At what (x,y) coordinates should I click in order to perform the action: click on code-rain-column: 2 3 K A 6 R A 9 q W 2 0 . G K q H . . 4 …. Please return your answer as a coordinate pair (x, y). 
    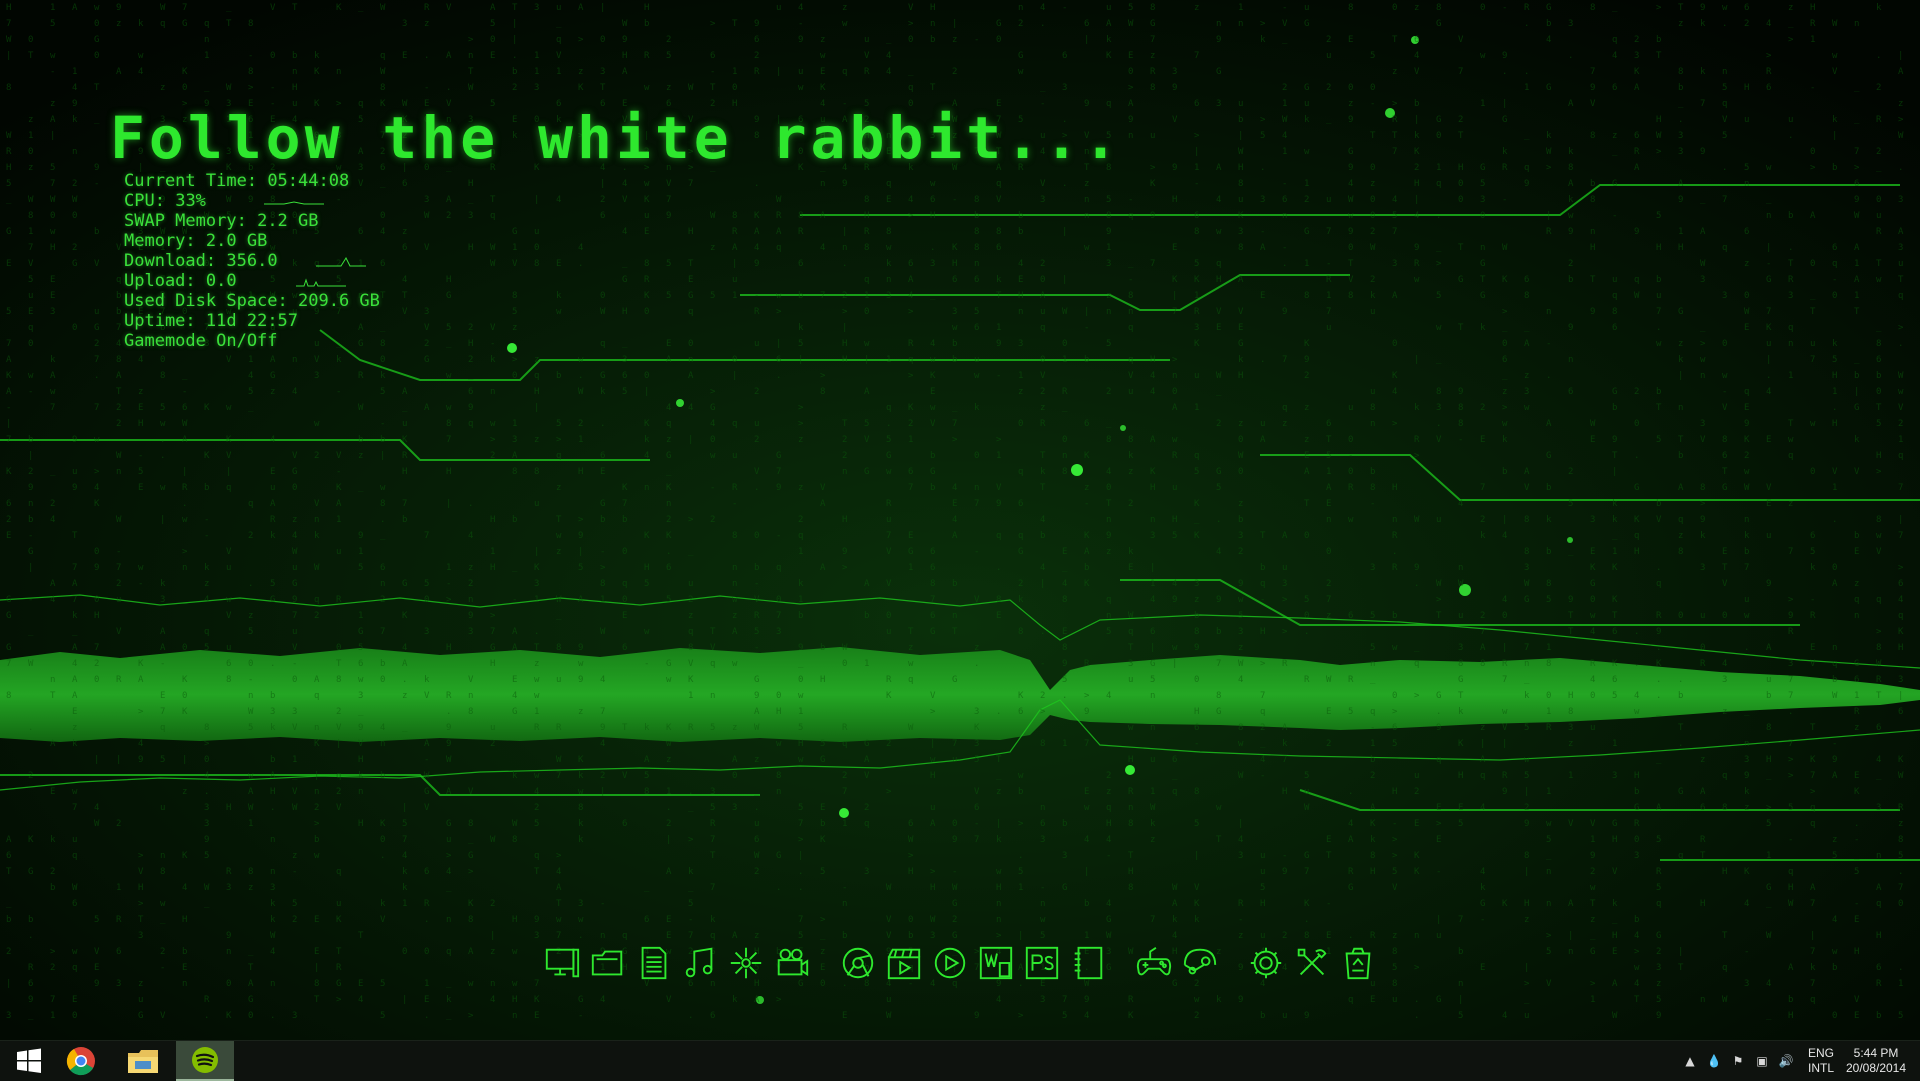
    Looking at the image, I should click on (1637, 520).